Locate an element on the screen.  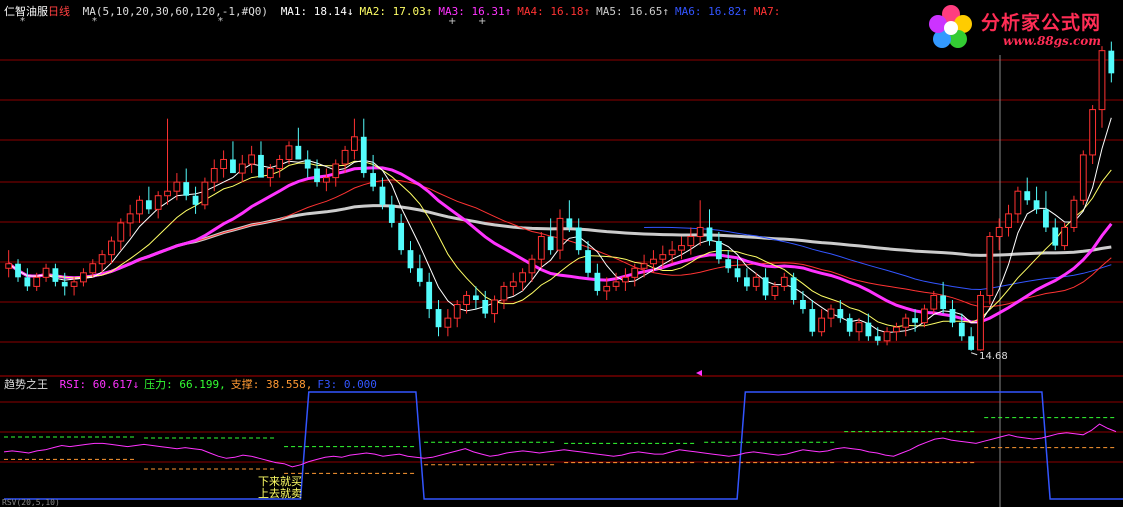
indicator-name: 趋势之王 is located at coordinates (26, 384).